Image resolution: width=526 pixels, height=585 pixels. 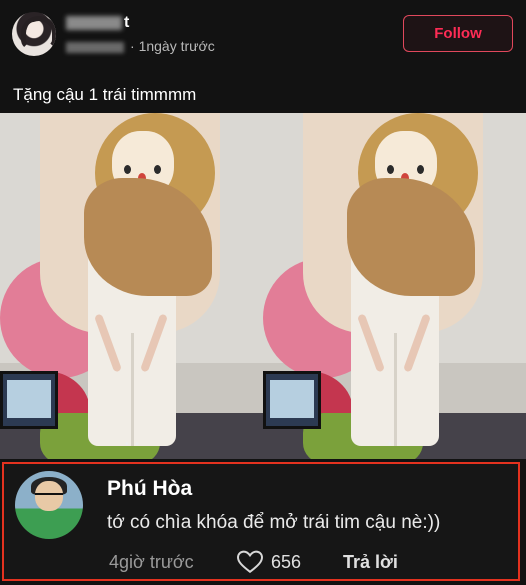 I want to click on follow-button: Follow, so click(x=458, y=33).